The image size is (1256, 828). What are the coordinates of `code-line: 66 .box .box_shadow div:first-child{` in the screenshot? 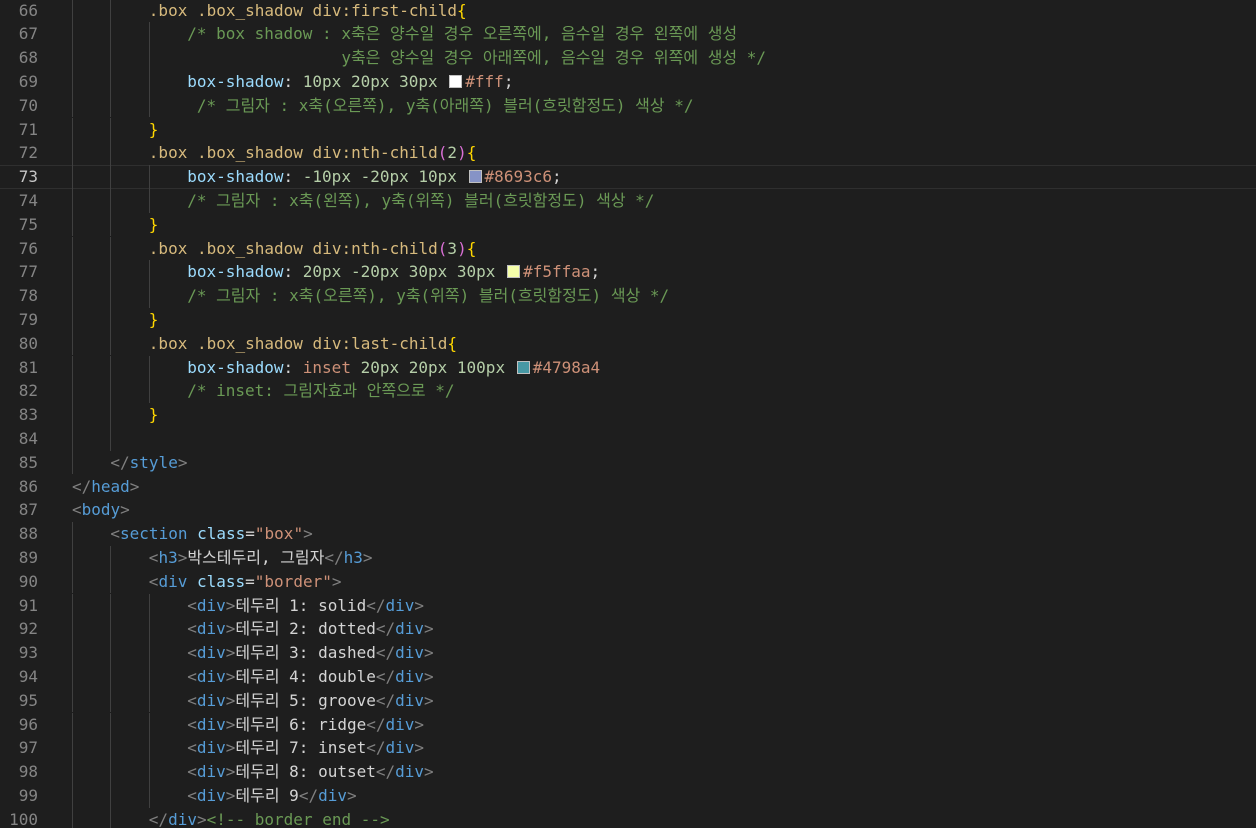 It's located at (628, 11).